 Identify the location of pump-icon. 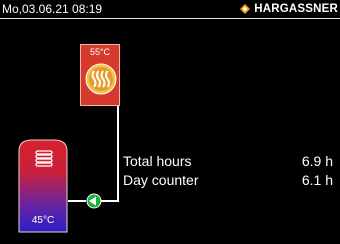
(94, 201).